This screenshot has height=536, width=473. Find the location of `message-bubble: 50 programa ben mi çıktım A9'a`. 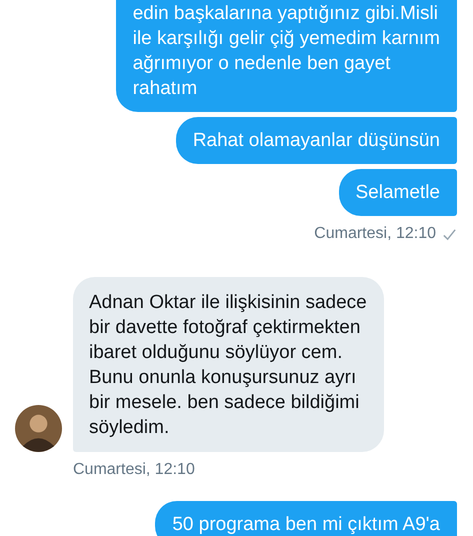

message-bubble: 50 programa ben mi çıktım A9'a is located at coordinates (306, 518).